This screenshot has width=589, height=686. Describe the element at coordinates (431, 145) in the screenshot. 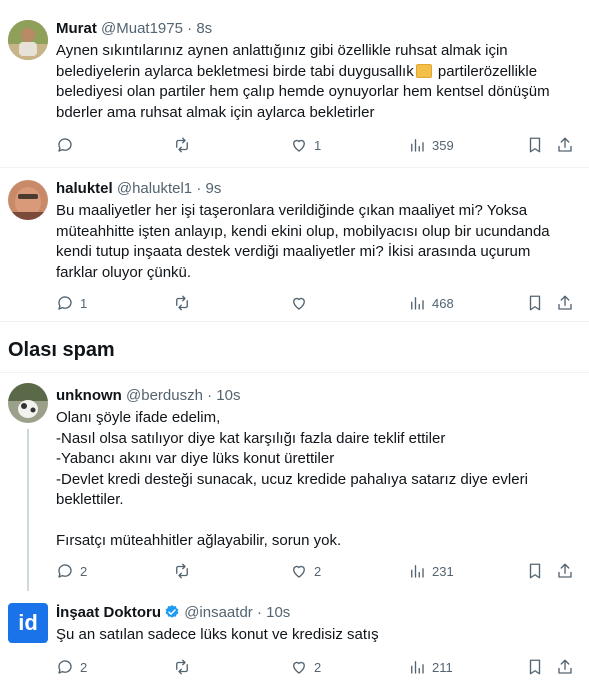

I see `views-button: 359` at that location.